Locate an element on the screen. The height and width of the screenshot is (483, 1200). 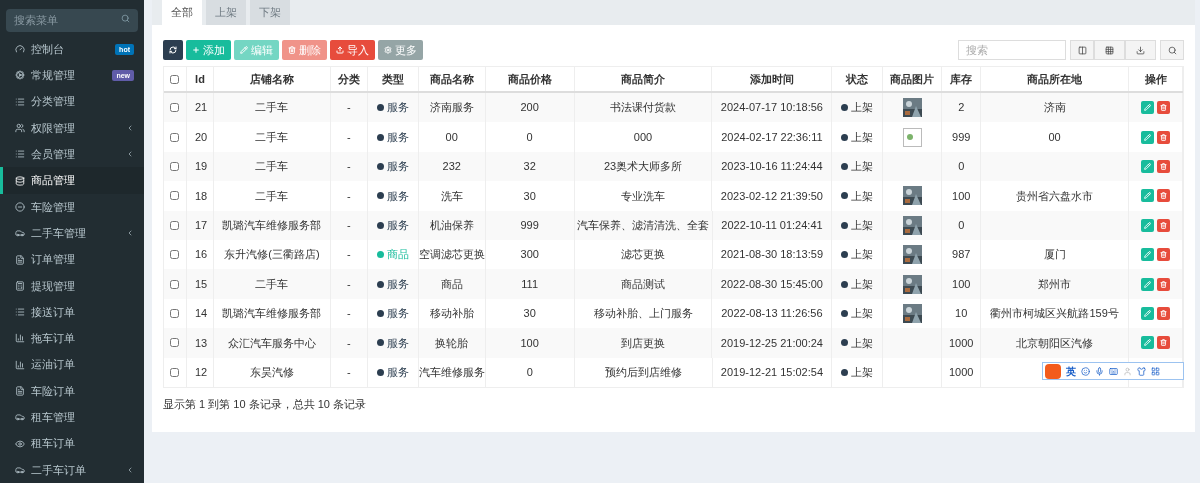
table-cell-text: 10 is located at coordinates (961, 314).